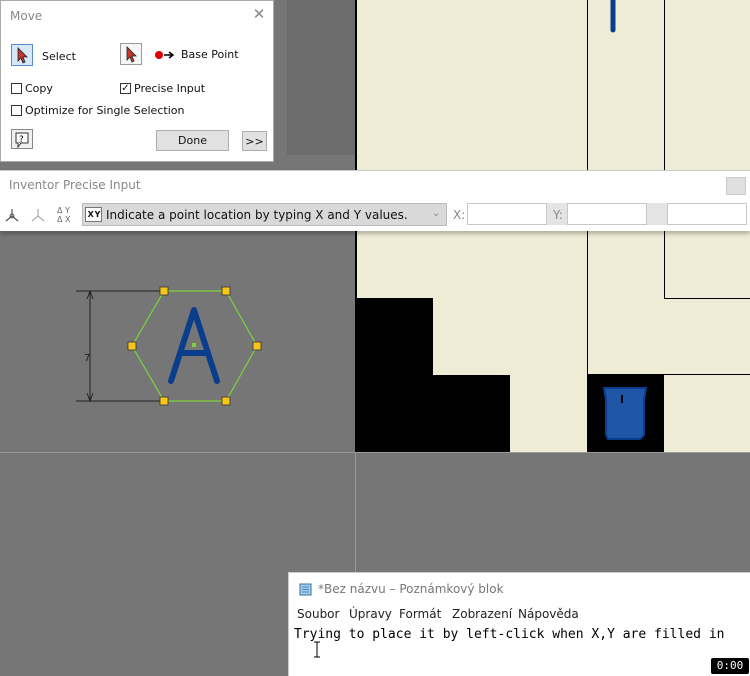 The height and width of the screenshot is (676, 750). I want to click on optimize-checkbox, so click(16, 110).